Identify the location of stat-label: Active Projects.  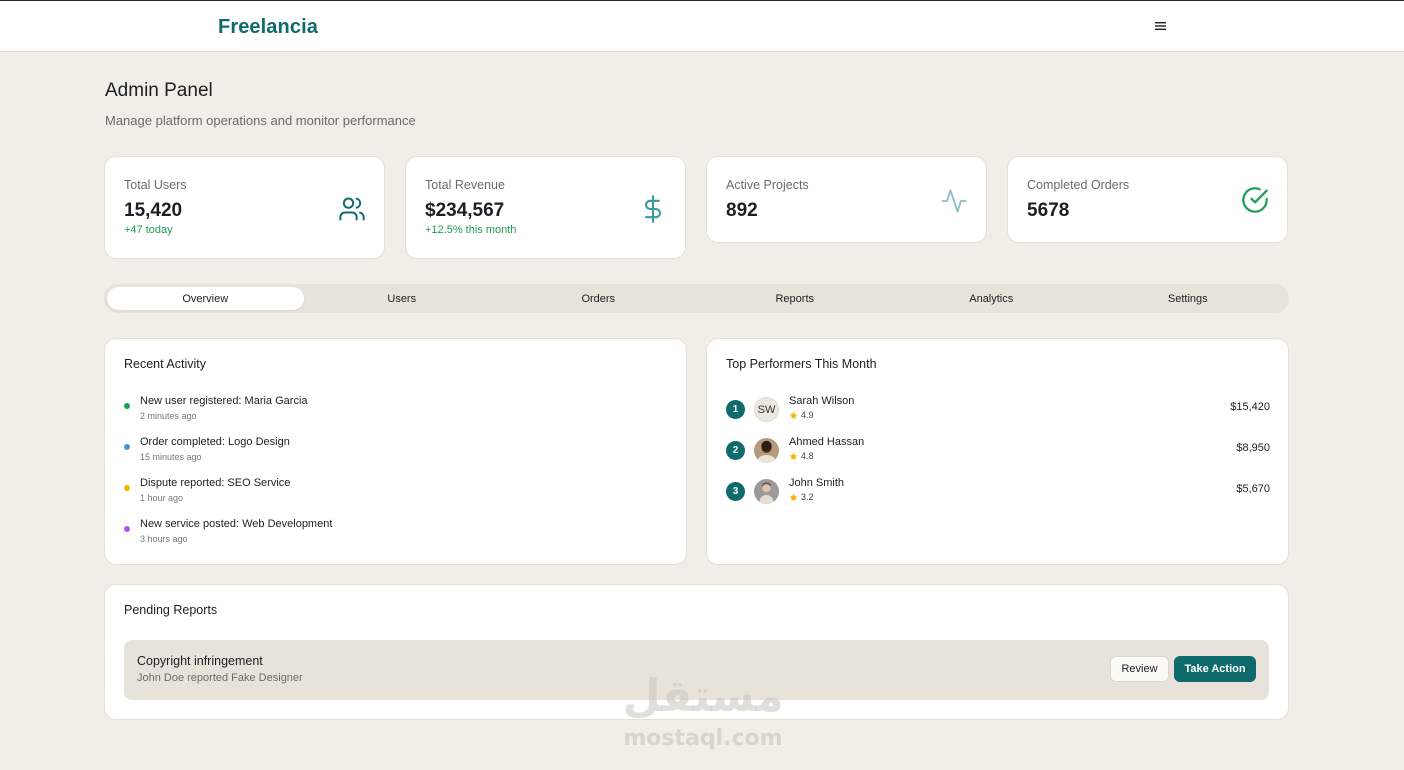
(767, 185).